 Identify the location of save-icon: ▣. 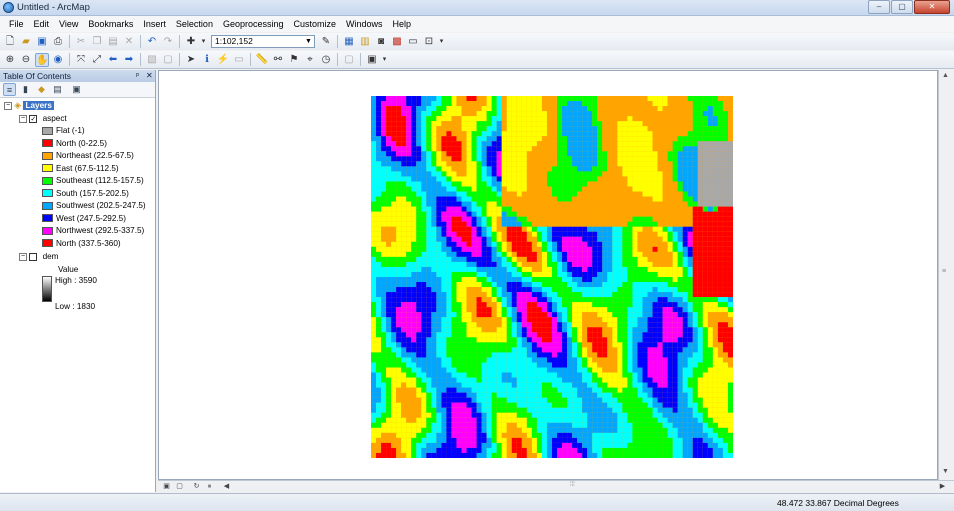
(42, 42).